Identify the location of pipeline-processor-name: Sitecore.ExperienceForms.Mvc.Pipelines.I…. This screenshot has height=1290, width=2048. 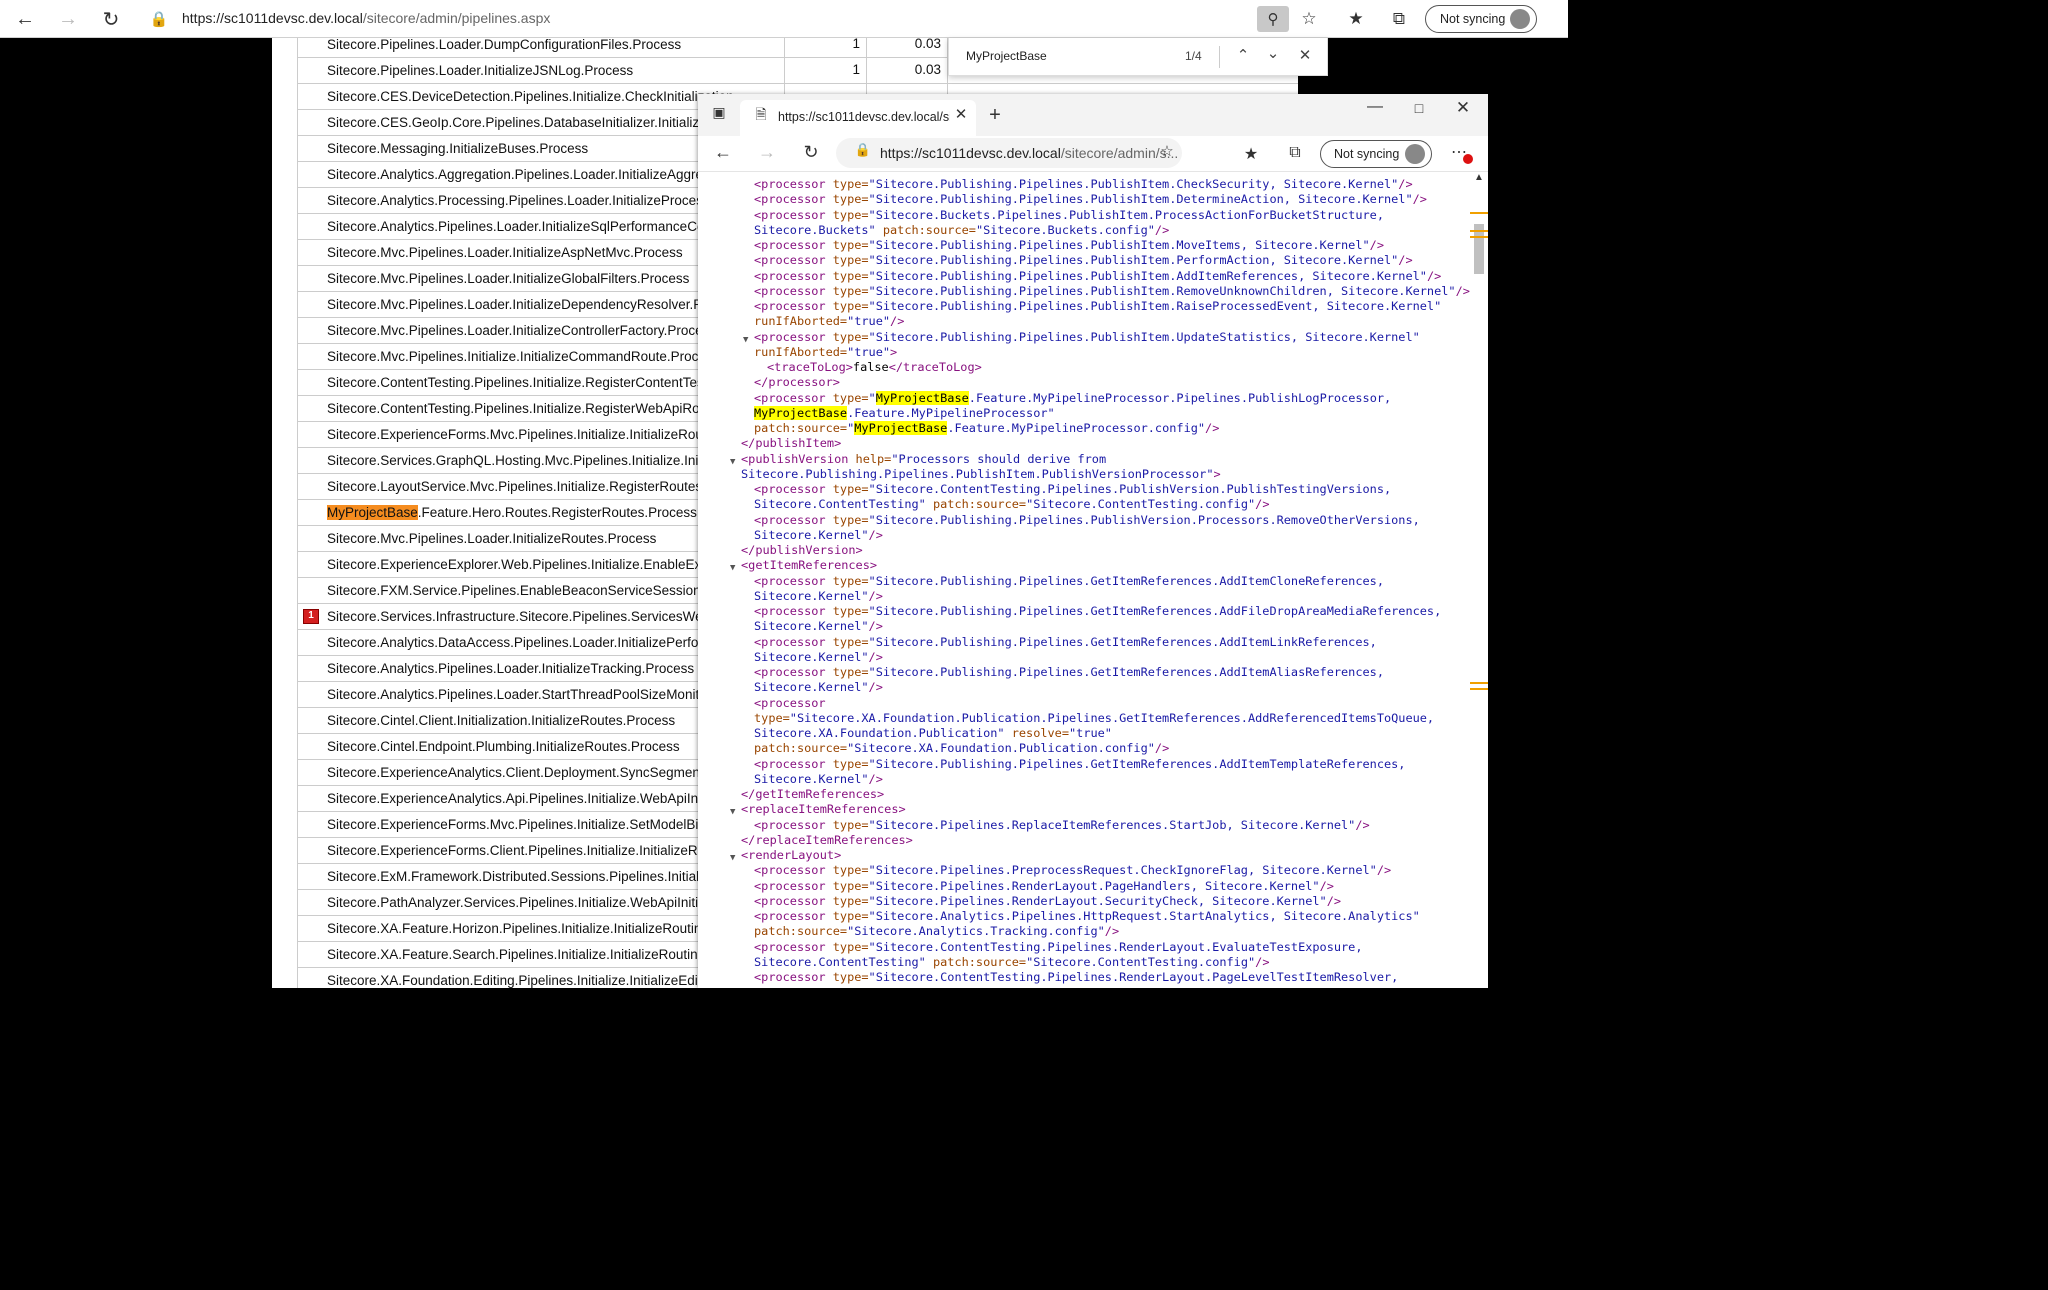
(524, 434).